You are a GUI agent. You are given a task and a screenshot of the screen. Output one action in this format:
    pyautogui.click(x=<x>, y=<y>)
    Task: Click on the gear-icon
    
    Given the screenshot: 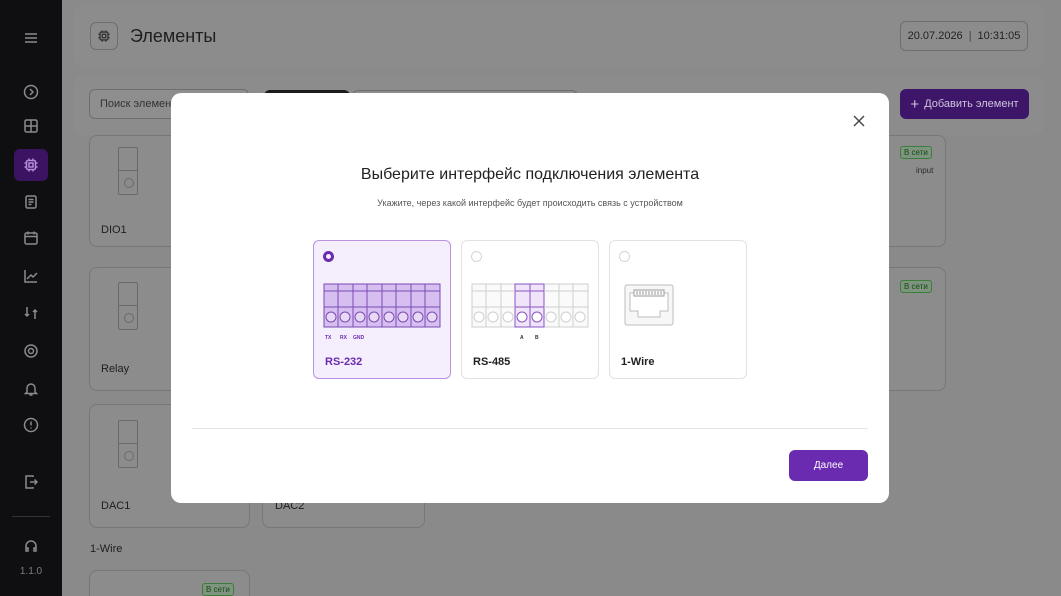 What is the action you would take?
    pyautogui.click(x=31, y=351)
    